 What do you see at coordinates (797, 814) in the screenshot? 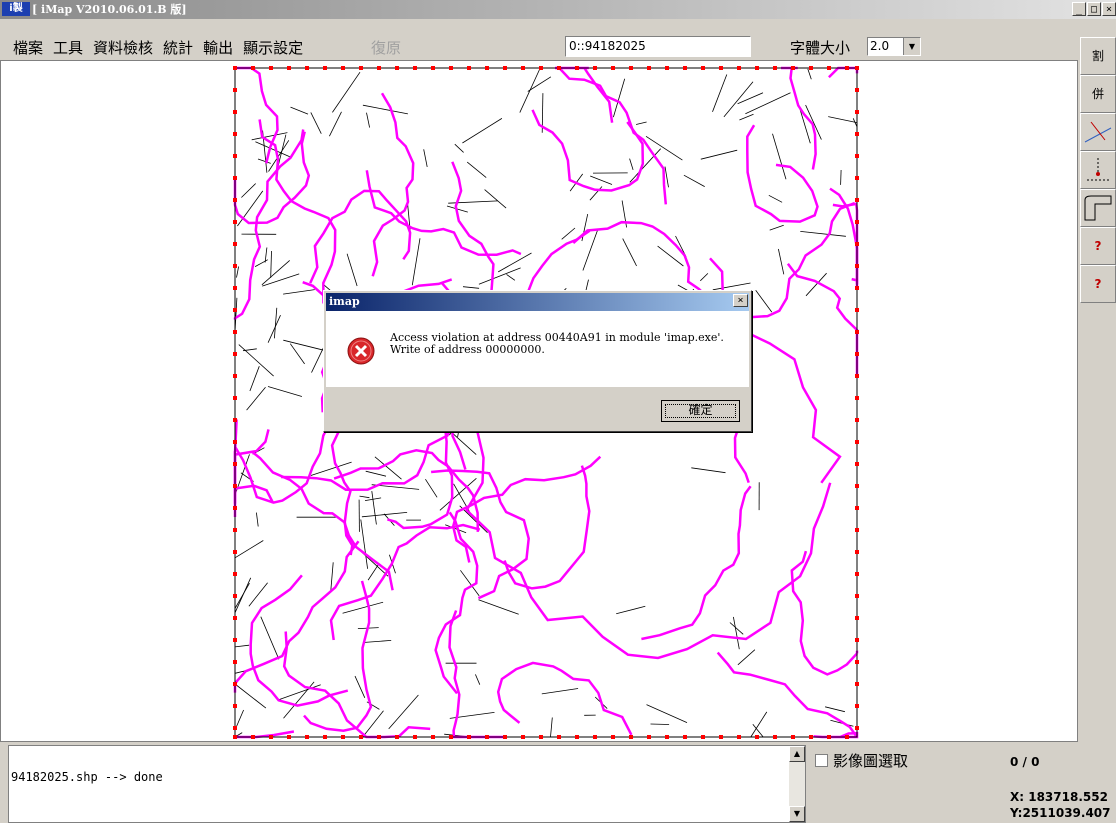
I see `scroll-down-button: ▼` at bounding box center [797, 814].